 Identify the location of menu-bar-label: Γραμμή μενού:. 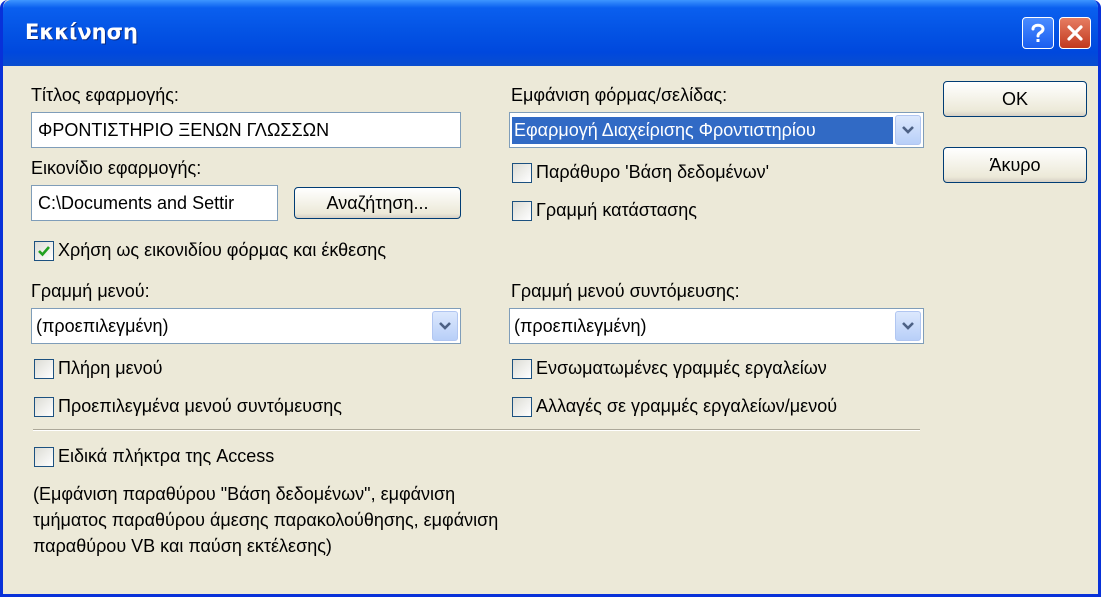
(90, 291).